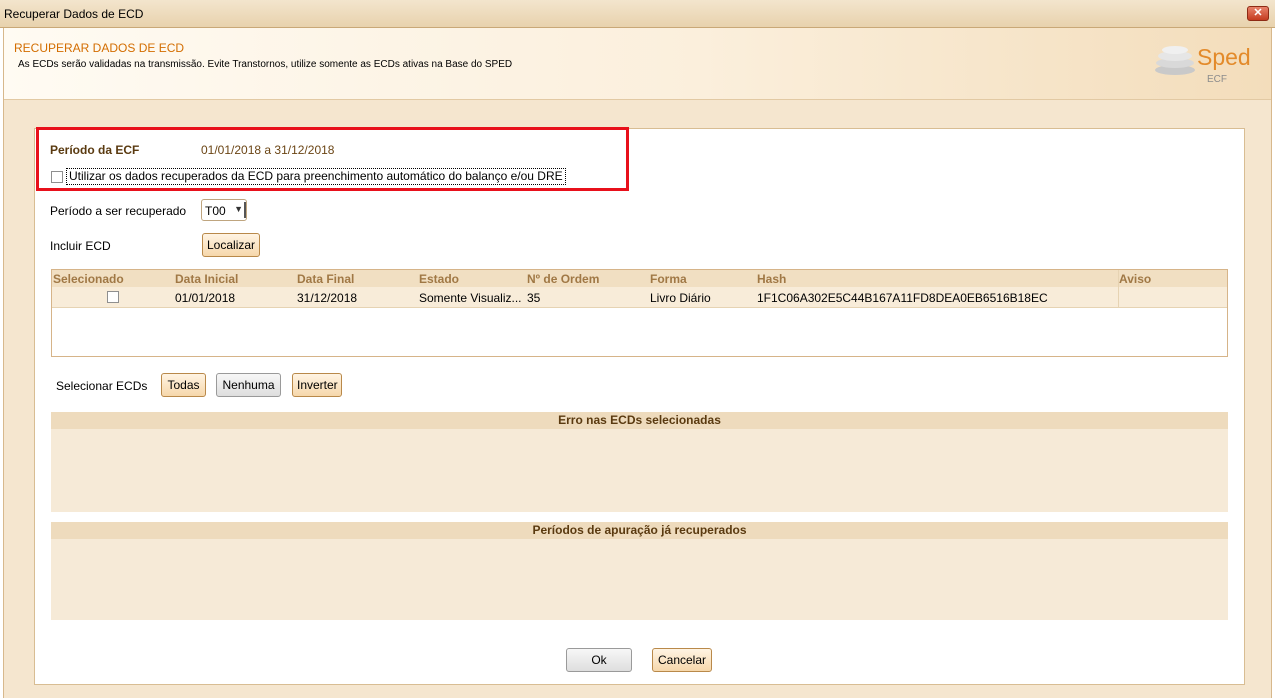  Describe the element at coordinates (80, 246) in the screenshot. I see `incluir-ecd-label: Incluir ECD` at that location.